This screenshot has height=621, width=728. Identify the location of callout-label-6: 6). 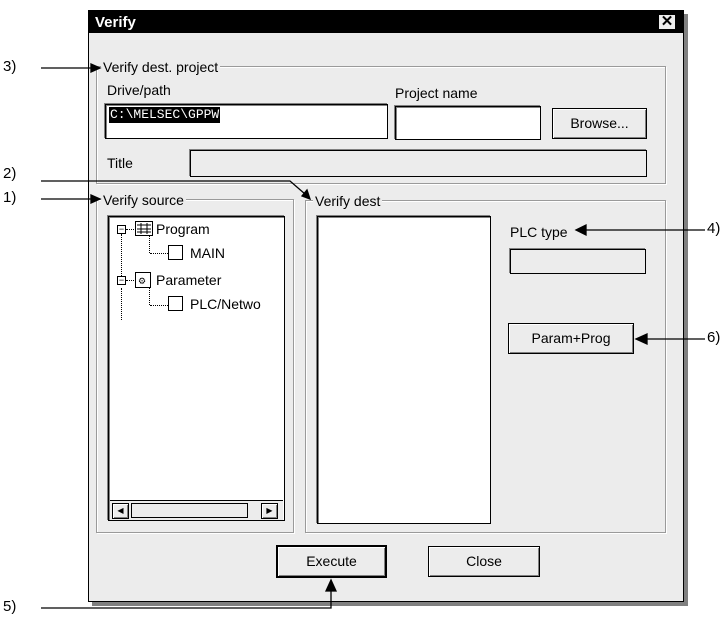
(714, 337).